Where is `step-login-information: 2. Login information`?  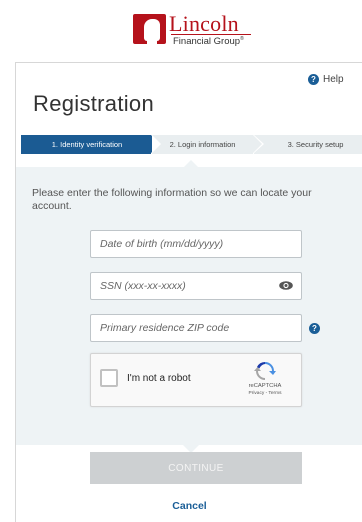 step-login-information: 2. Login information is located at coordinates (208, 144).